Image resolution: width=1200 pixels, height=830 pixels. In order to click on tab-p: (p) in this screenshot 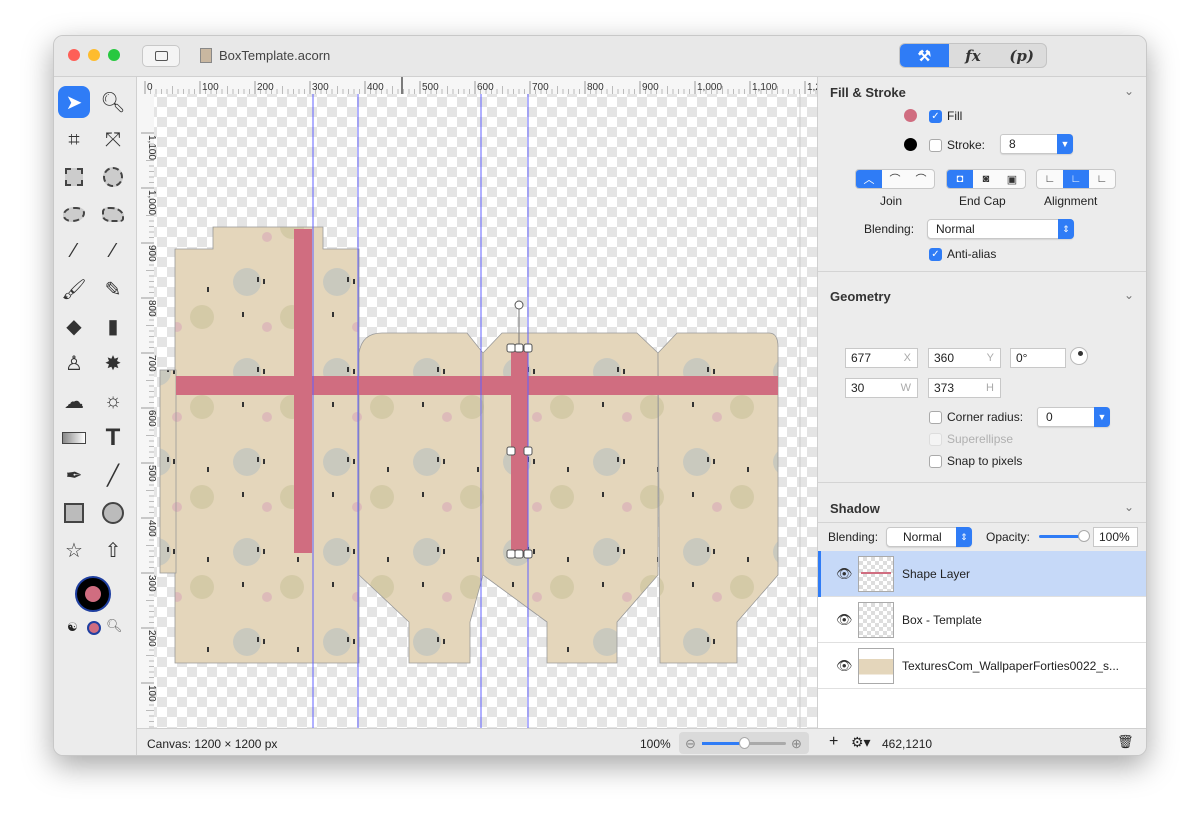, I will do `click(1021, 55)`.